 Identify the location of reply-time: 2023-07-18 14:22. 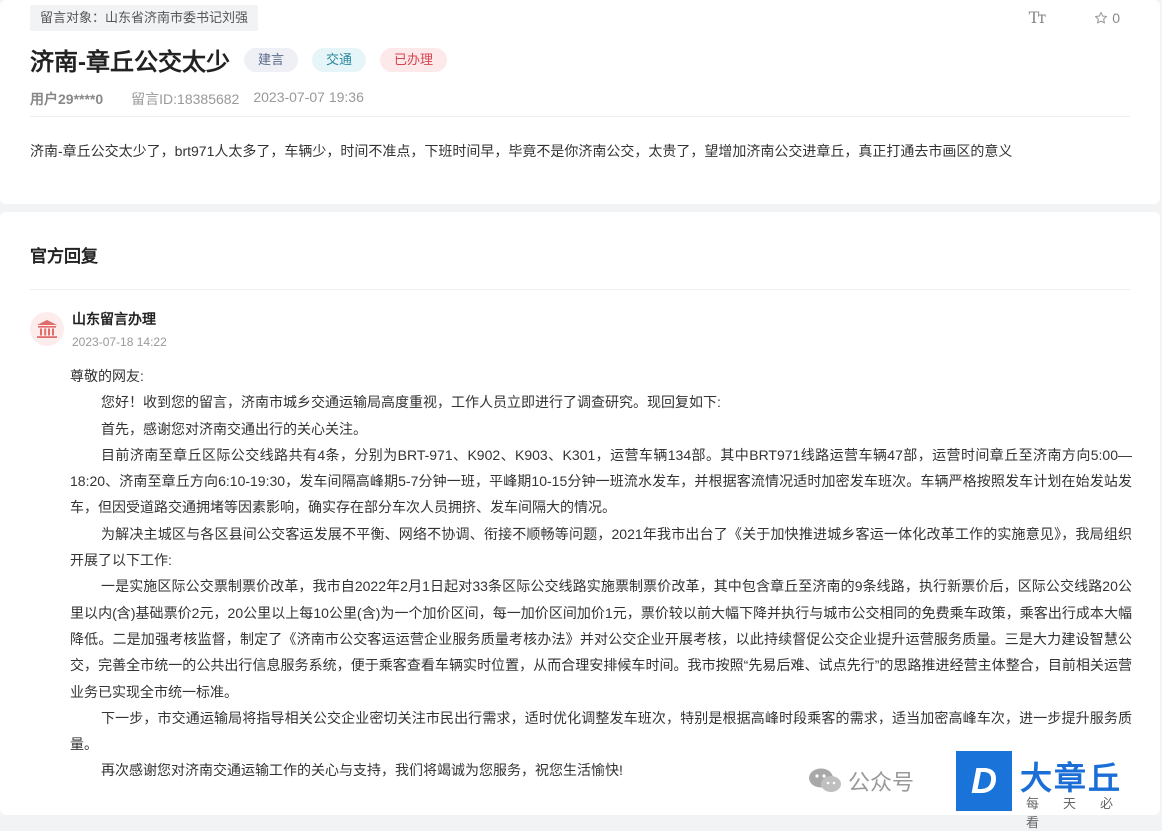
(119, 342).